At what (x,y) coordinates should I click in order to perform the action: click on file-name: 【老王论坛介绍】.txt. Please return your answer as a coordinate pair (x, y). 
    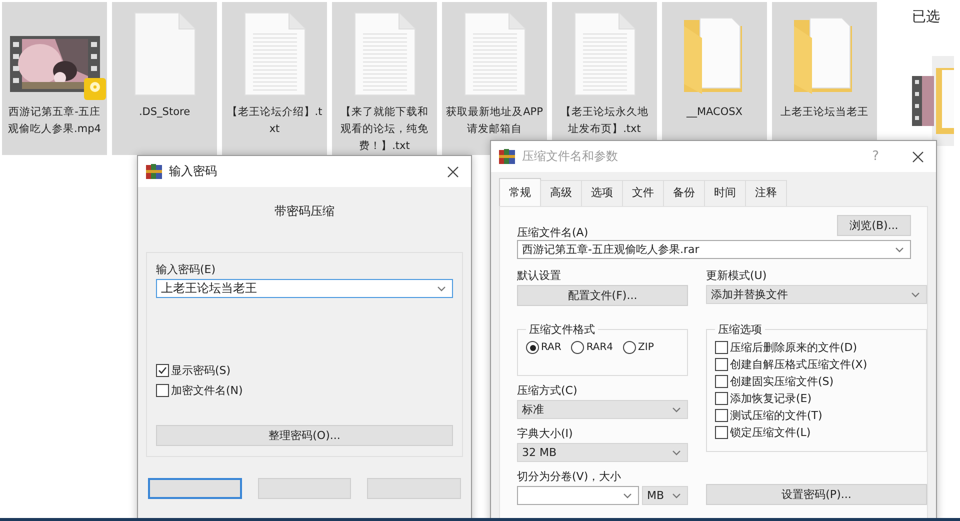
    Looking at the image, I should click on (275, 121).